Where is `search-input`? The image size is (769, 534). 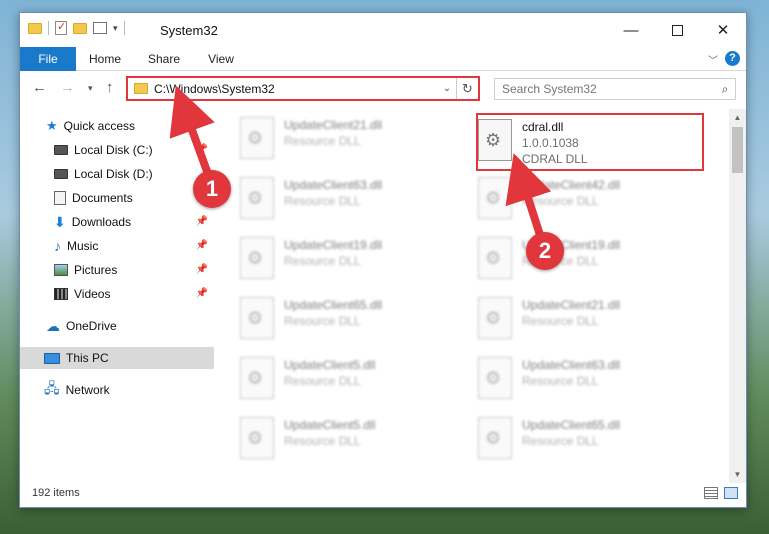 search-input is located at coordinates (605, 89).